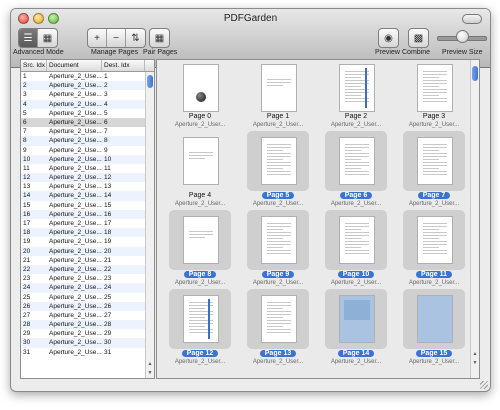 The width and height of the screenshot is (500, 410). Describe the element at coordinates (434, 195) in the screenshot. I see `page-label-text: Page 7` at that location.